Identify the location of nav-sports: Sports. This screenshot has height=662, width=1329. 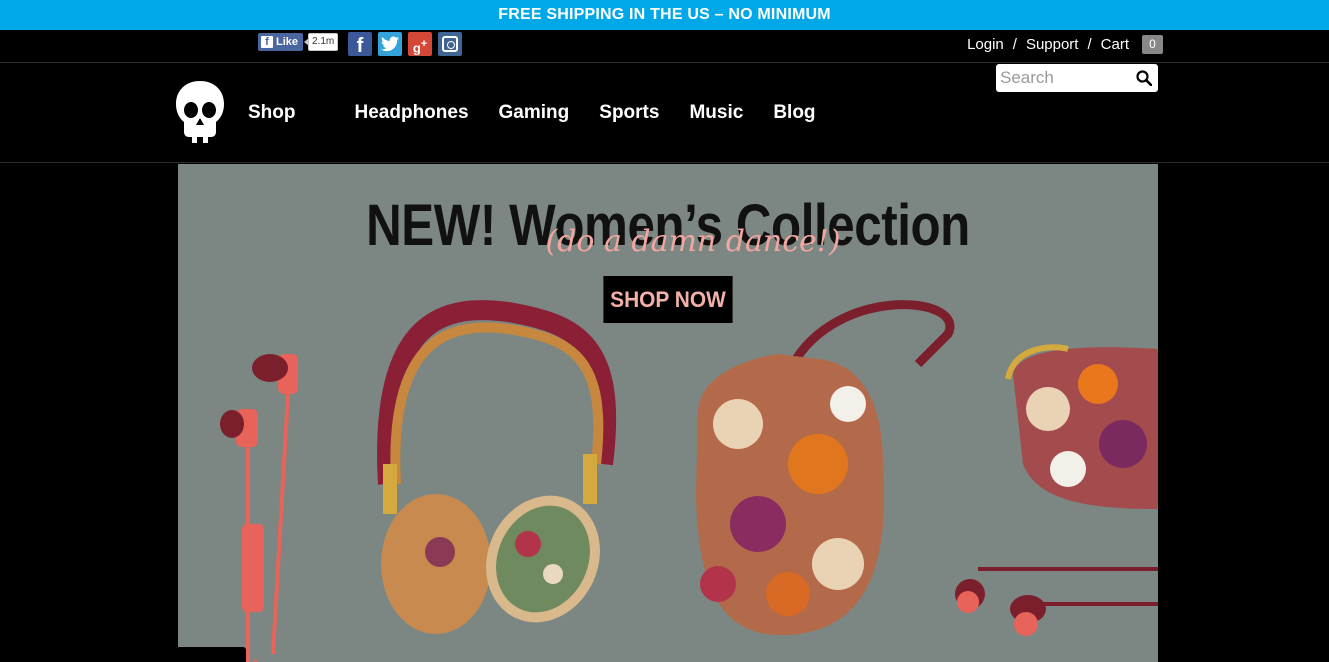
(629, 113).